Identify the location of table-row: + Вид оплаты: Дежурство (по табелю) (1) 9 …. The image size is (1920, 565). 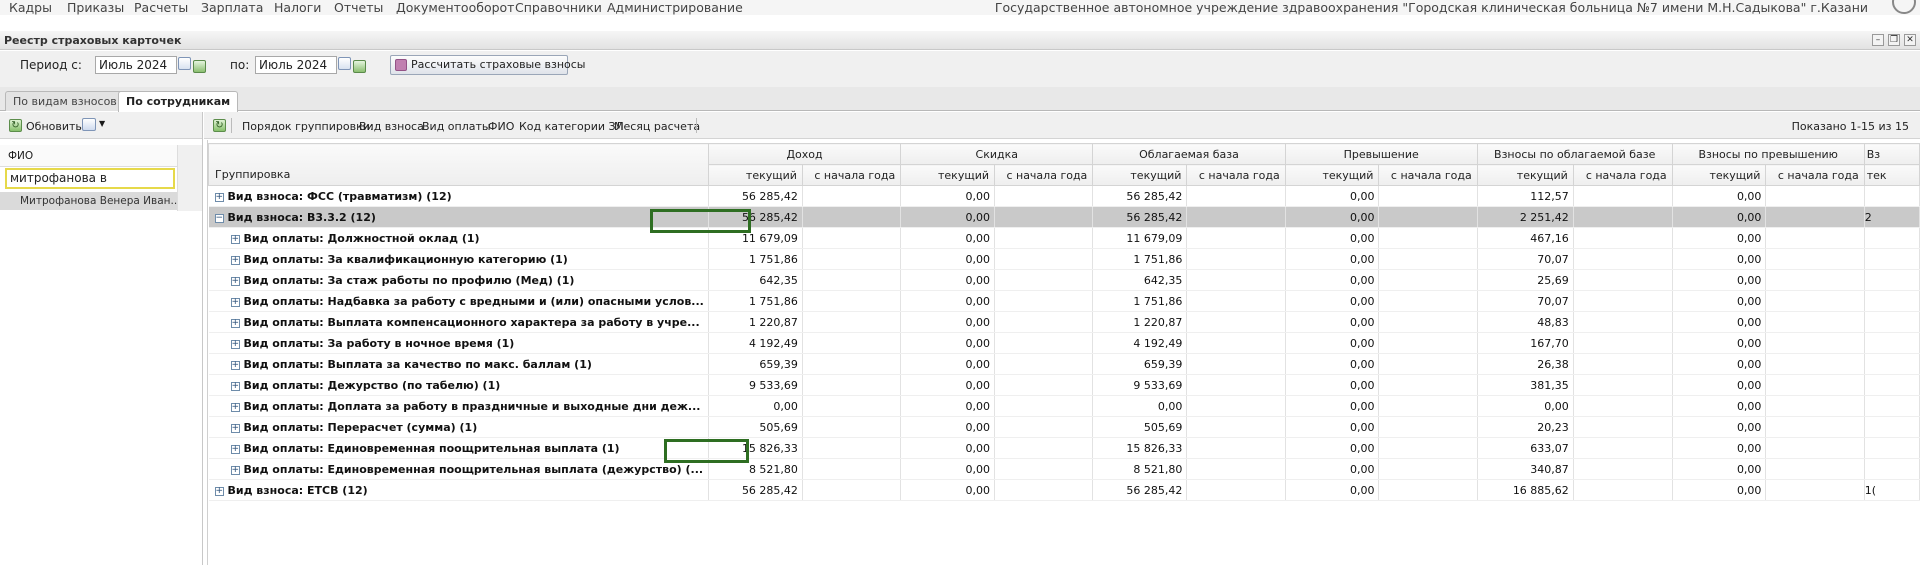
(1064, 385).